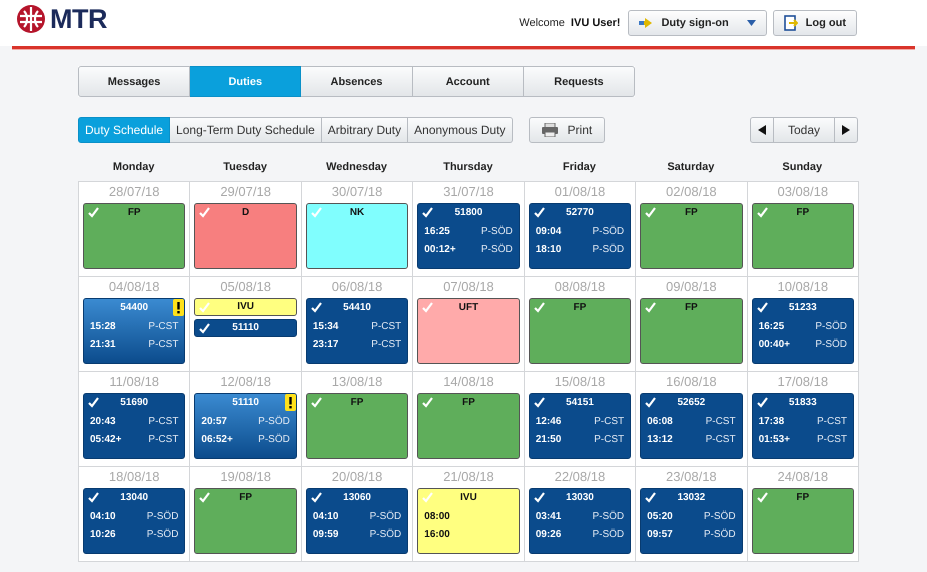 This screenshot has width=927, height=572. I want to click on duty-card: 54410 15:34 P-CST 23:17 P-CST, so click(357, 331).